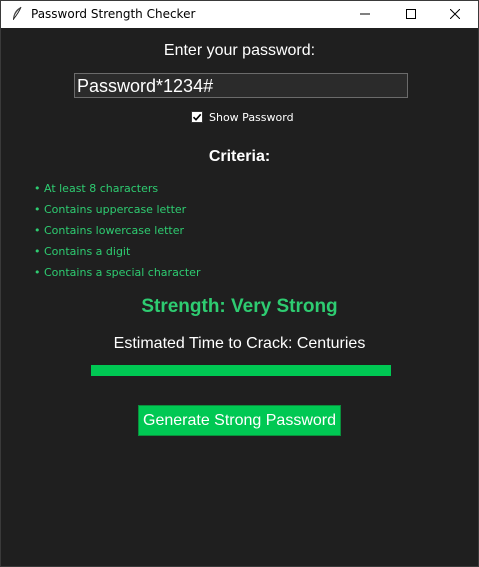 This screenshot has height=567, width=479. I want to click on password-prompt-label: Enter your password:, so click(239, 50).